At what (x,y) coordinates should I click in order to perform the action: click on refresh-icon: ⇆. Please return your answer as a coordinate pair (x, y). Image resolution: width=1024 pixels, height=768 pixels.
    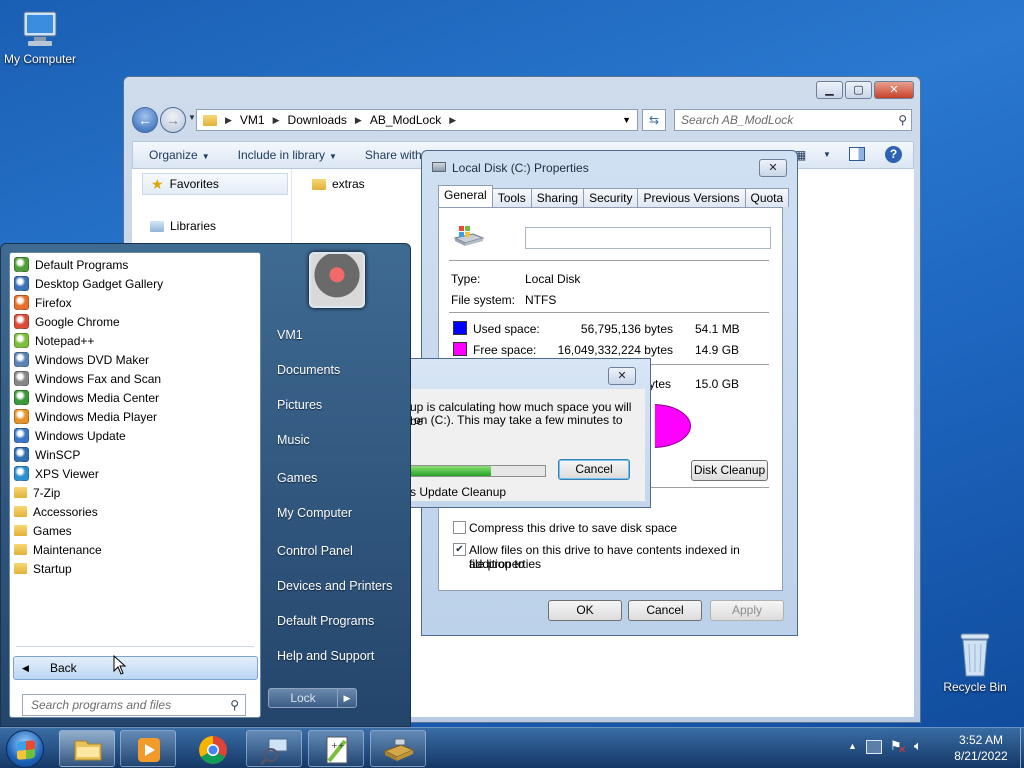
    Looking at the image, I should click on (654, 120).